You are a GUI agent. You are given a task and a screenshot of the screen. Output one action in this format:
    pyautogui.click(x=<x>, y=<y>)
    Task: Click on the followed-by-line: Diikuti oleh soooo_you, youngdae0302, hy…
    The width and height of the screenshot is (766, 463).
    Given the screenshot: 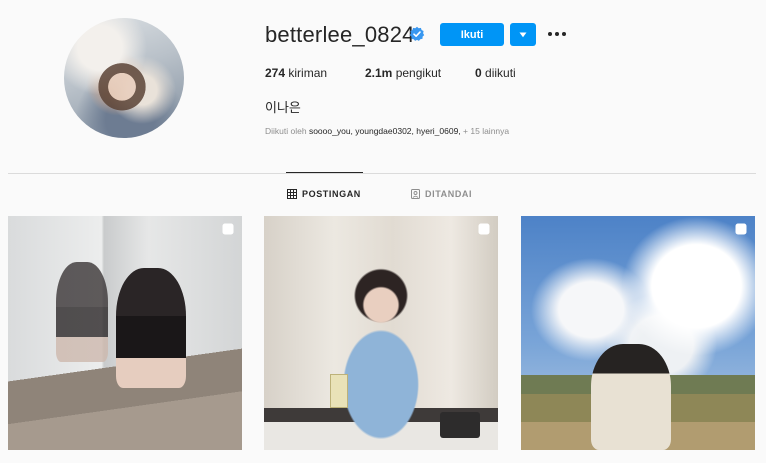 What is the action you would take?
    pyautogui.click(x=387, y=131)
    